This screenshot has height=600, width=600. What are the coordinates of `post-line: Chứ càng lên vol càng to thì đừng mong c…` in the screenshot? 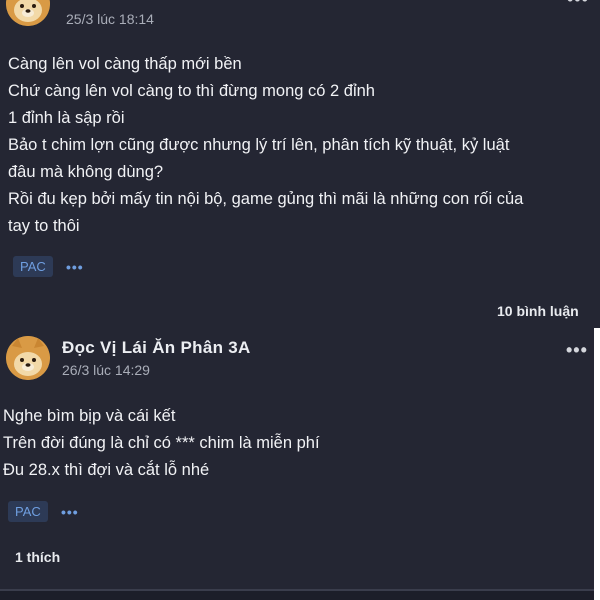 It's located at (191, 91).